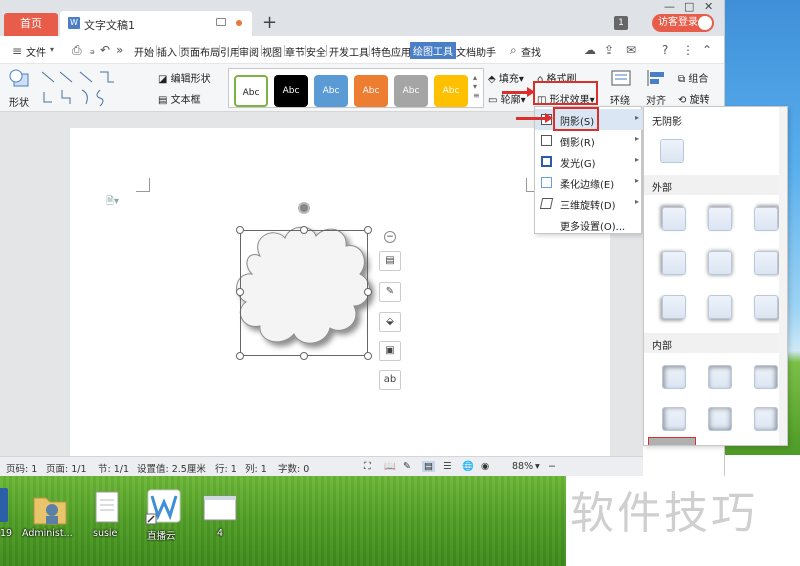 The height and width of the screenshot is (566, 800). What do you see at coordinates (428, 466) in the screenshot?
I see `page-view-icon: ▤` at bounding box center [428, 466].